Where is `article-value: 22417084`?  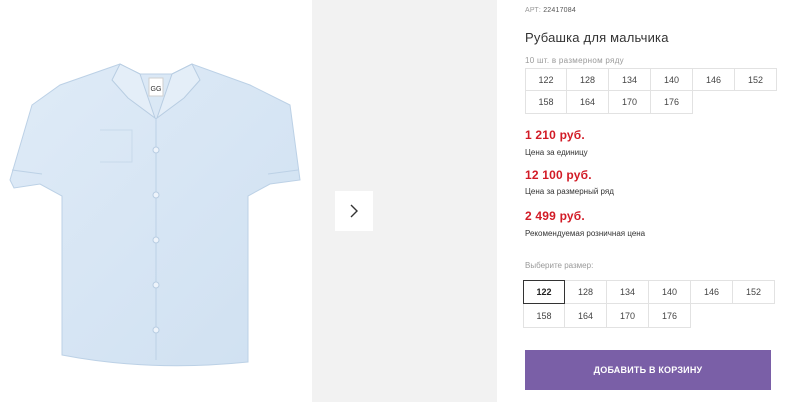 article-value: 22417084 is located at coordinates (559, 10).